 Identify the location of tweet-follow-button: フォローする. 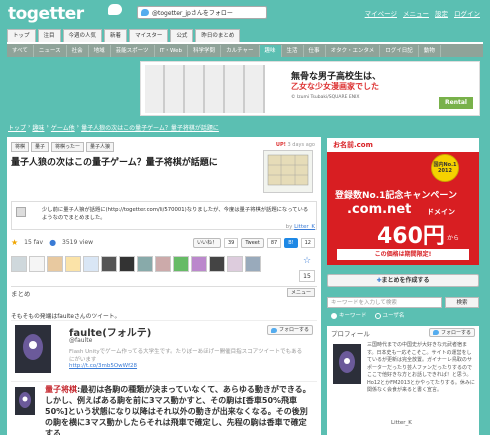
(289, 330).